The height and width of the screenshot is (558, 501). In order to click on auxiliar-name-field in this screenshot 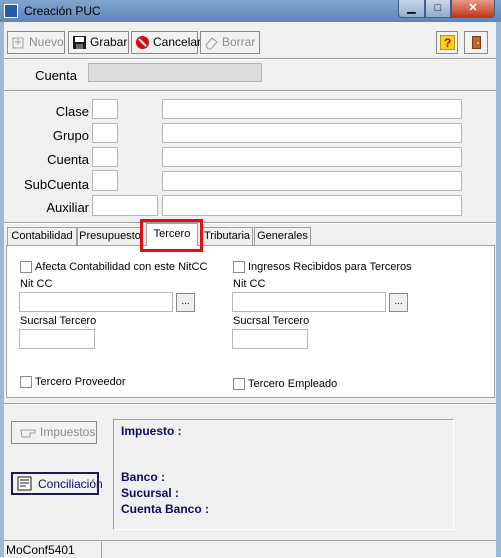, I will do `click(312, 205)`.